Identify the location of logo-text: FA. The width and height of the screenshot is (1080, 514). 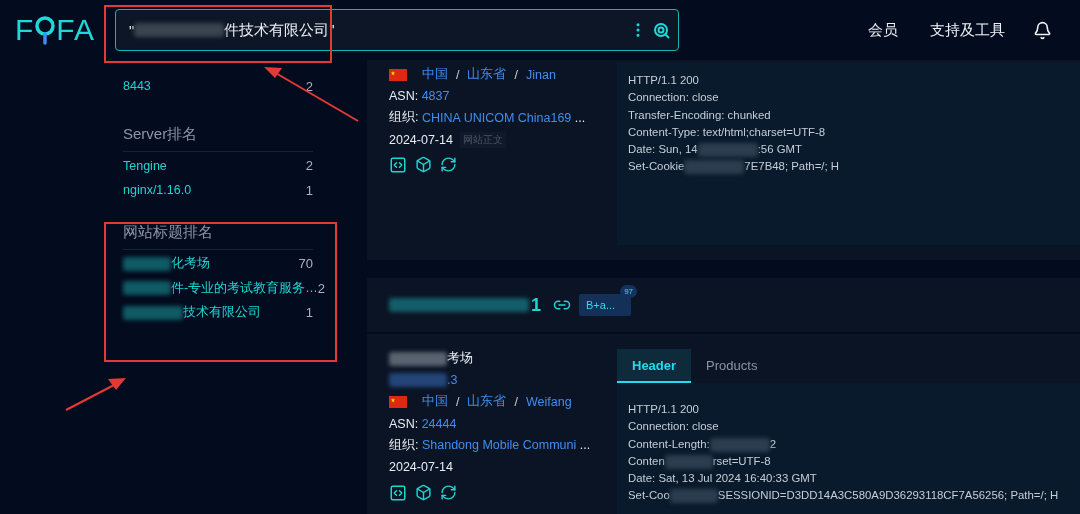
(75, 30).